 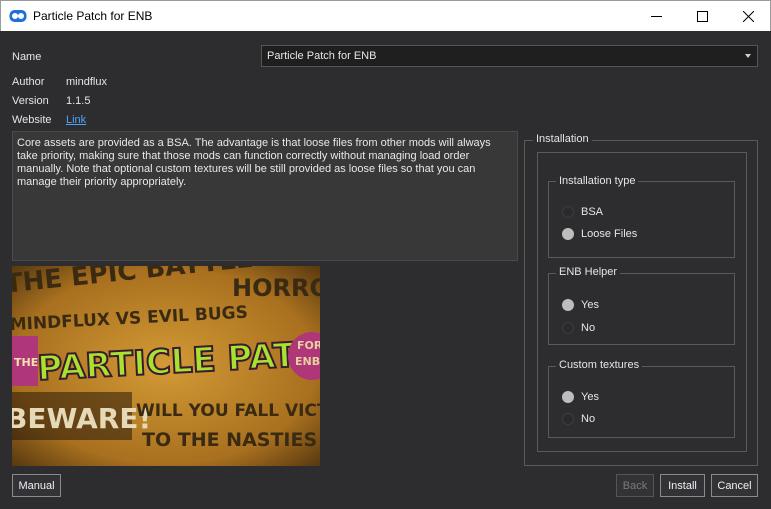 I want to click on banner-line6: TO THE NASTIES, so click(x=229, y=440).